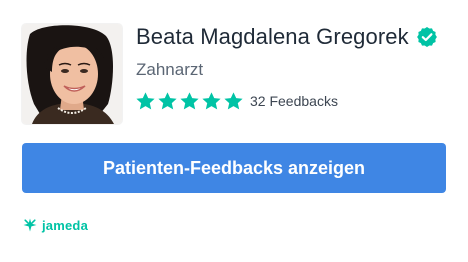 Image resolution: width=468 pixels, height=262 pixels. I want to click on doctor-photo, so click(72, 74).